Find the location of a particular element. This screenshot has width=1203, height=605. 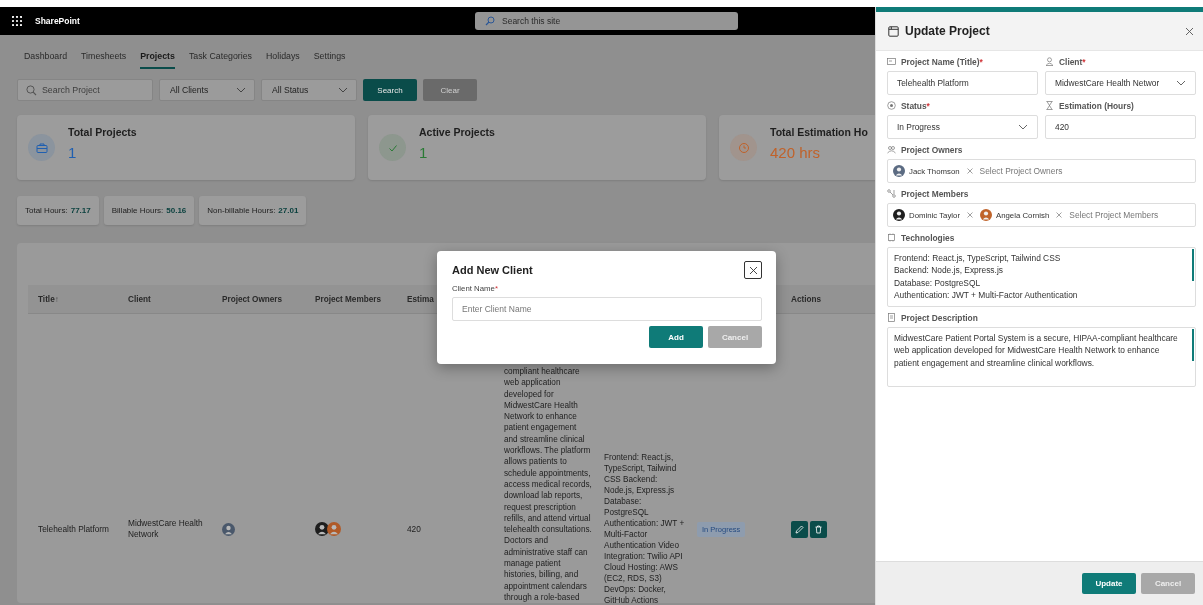

table-cell-text: Frontend: React.js, TypeScript, Tailwind CSS Backend: Node.js, Express.js Database: PostgreSQL Authentication: JWT + Multi-Factor Authentication Video Integration: Twilio API Cloud Hosting: AWS (EC2, RDS, S3) DevOps: Docker, GitHub Actions is located at coordinates (644, 528).